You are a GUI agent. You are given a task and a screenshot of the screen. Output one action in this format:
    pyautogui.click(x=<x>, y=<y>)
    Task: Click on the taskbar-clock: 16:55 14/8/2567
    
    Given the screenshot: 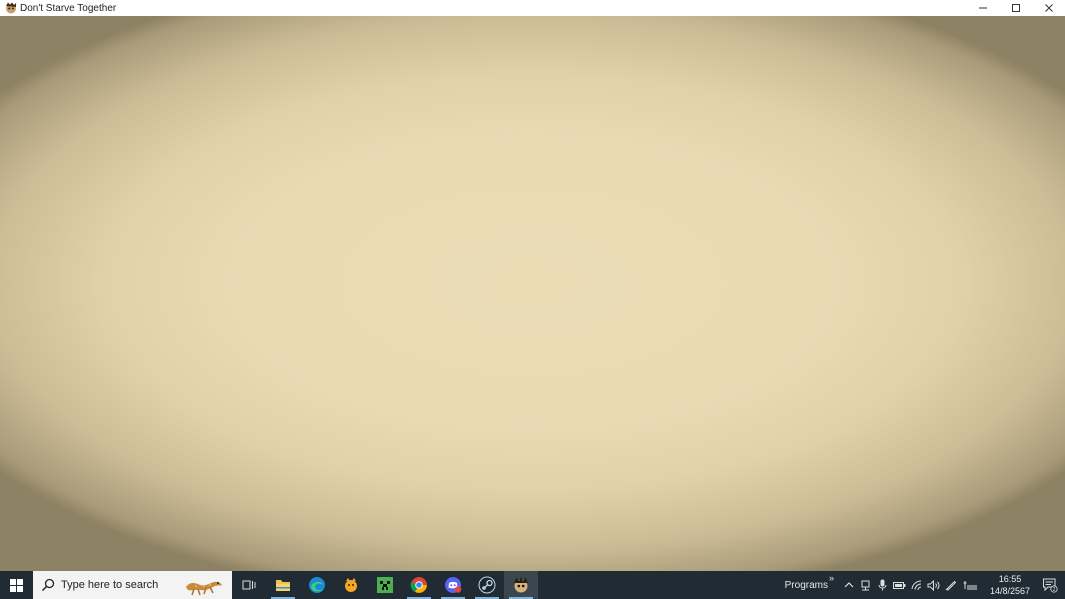 What is the action you would take?
    pyautogui.click(x=1010, y=585)
    